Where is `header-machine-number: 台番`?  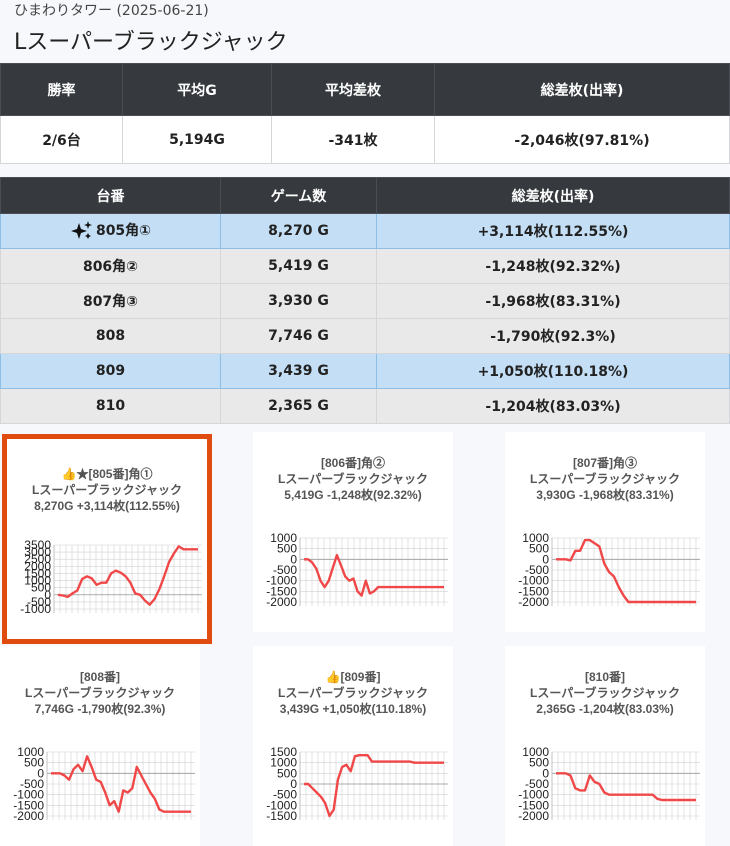
header-machine-number: 台番 is located at coordinates (110, 195).